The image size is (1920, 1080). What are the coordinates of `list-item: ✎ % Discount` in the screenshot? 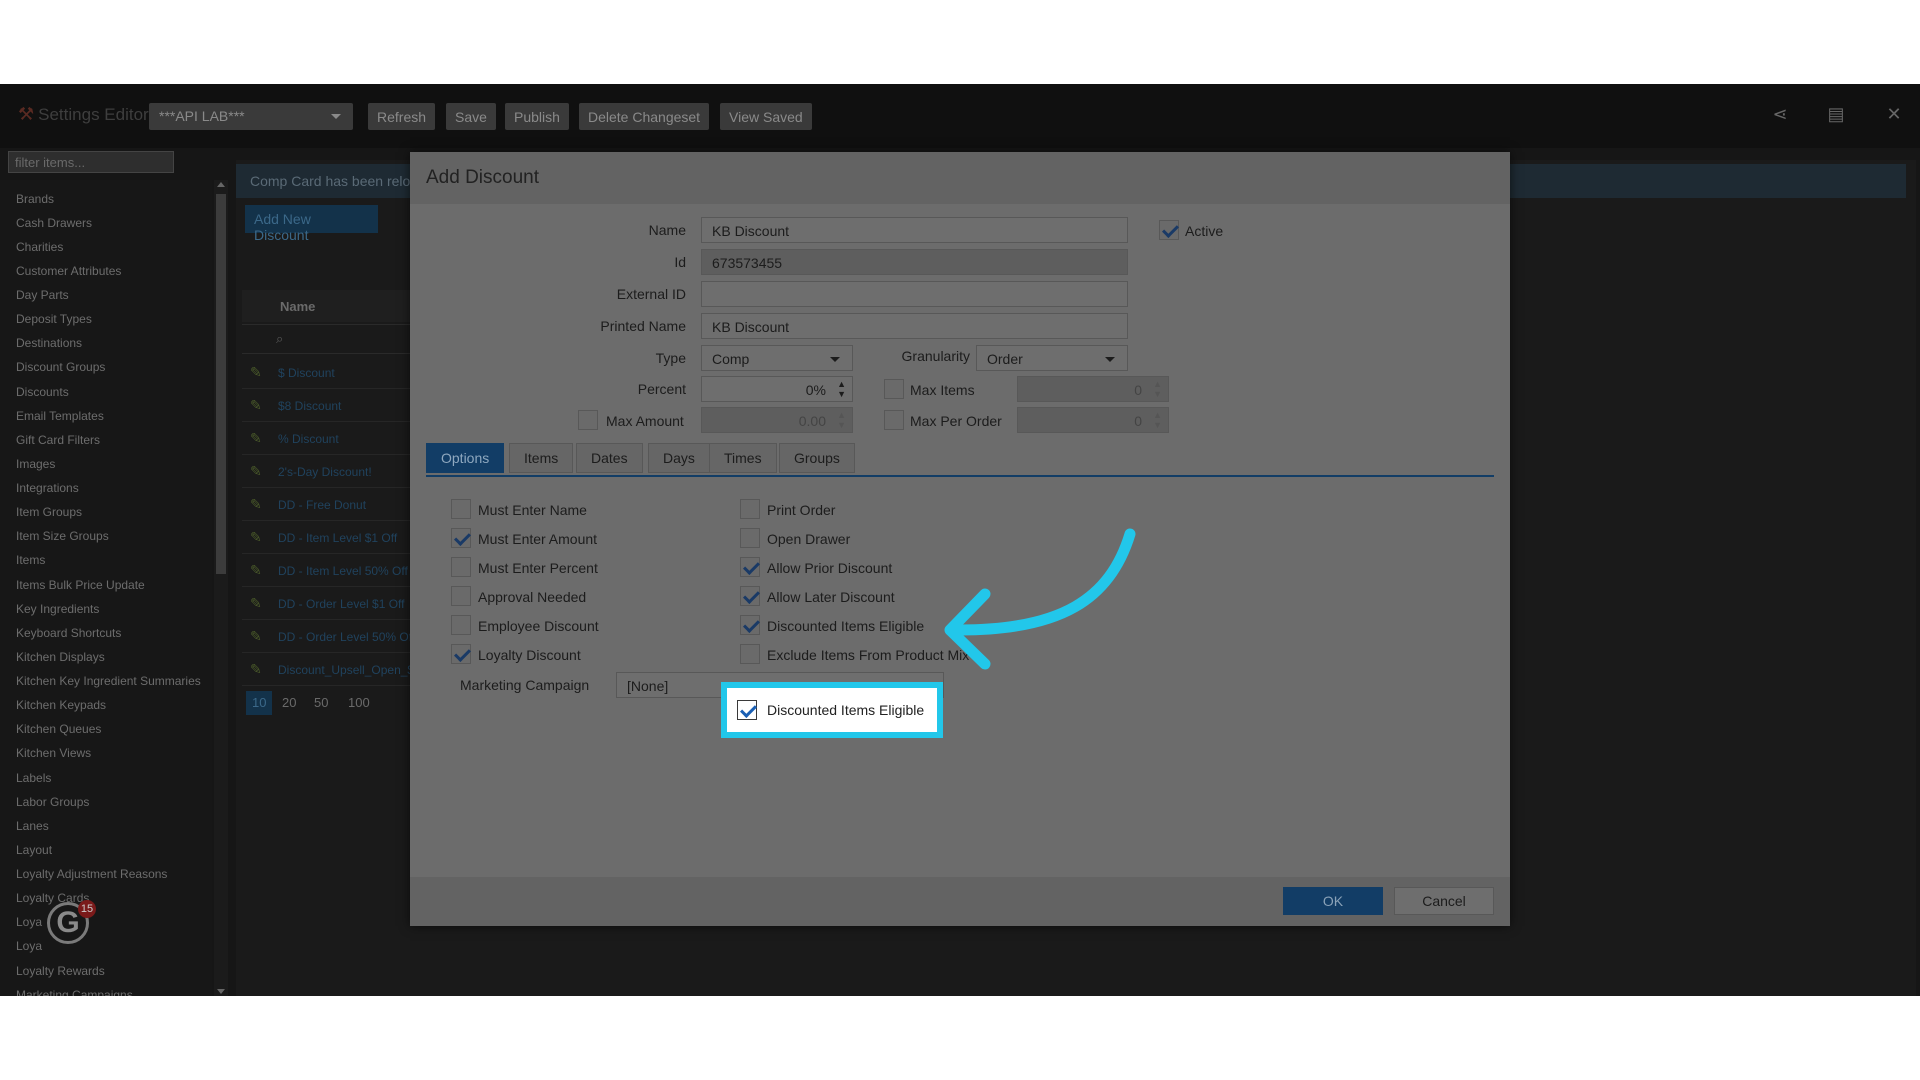 It's located at (332, 438).